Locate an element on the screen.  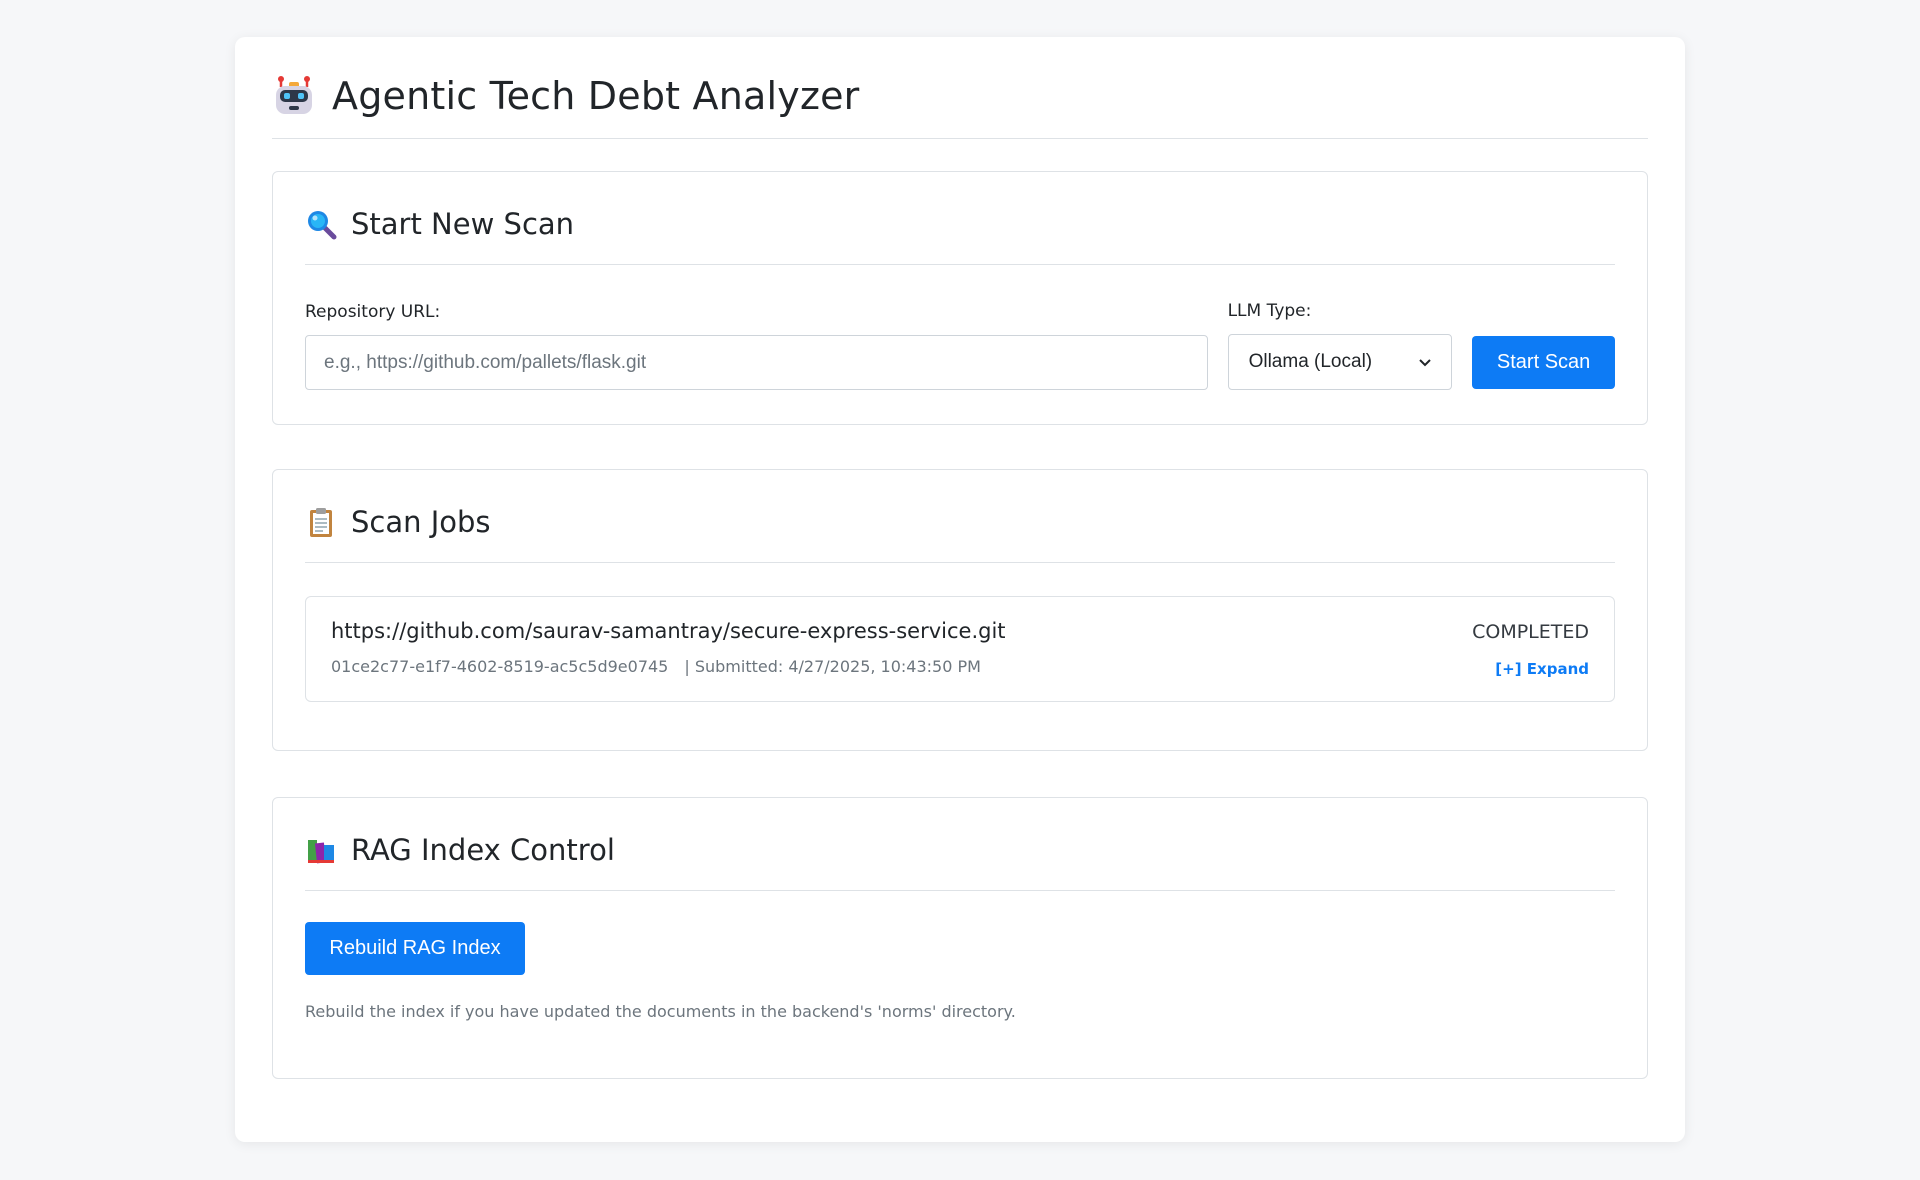
llm-type-selected: Ollama (Local) is located at coordinates (1310, 361).